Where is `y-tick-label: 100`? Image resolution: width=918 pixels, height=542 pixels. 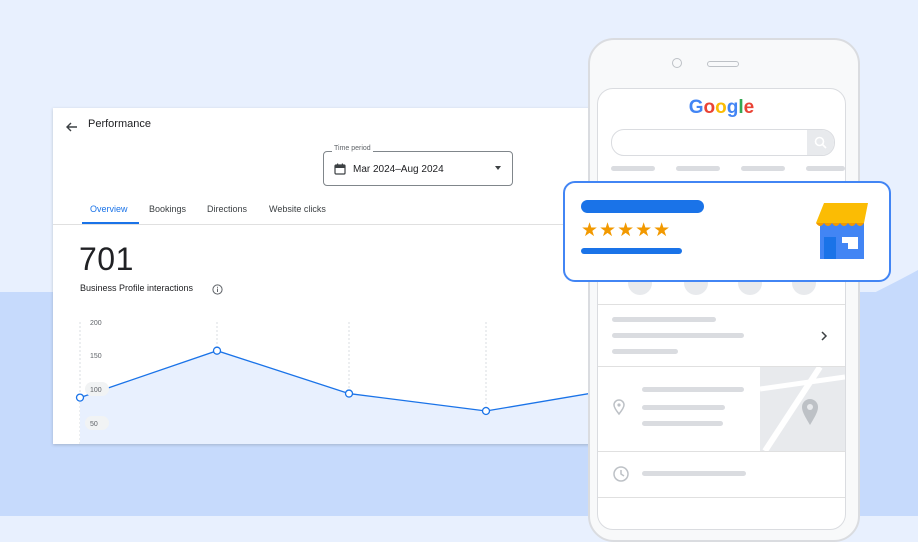
y-tick-label: 100 is located at coordinates (96, 390).